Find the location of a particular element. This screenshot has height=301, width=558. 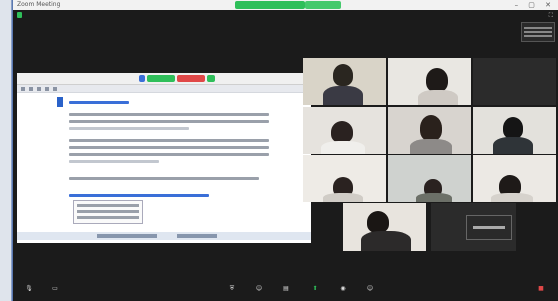

security-button: ⛨ is located at coordinates (232, 292).